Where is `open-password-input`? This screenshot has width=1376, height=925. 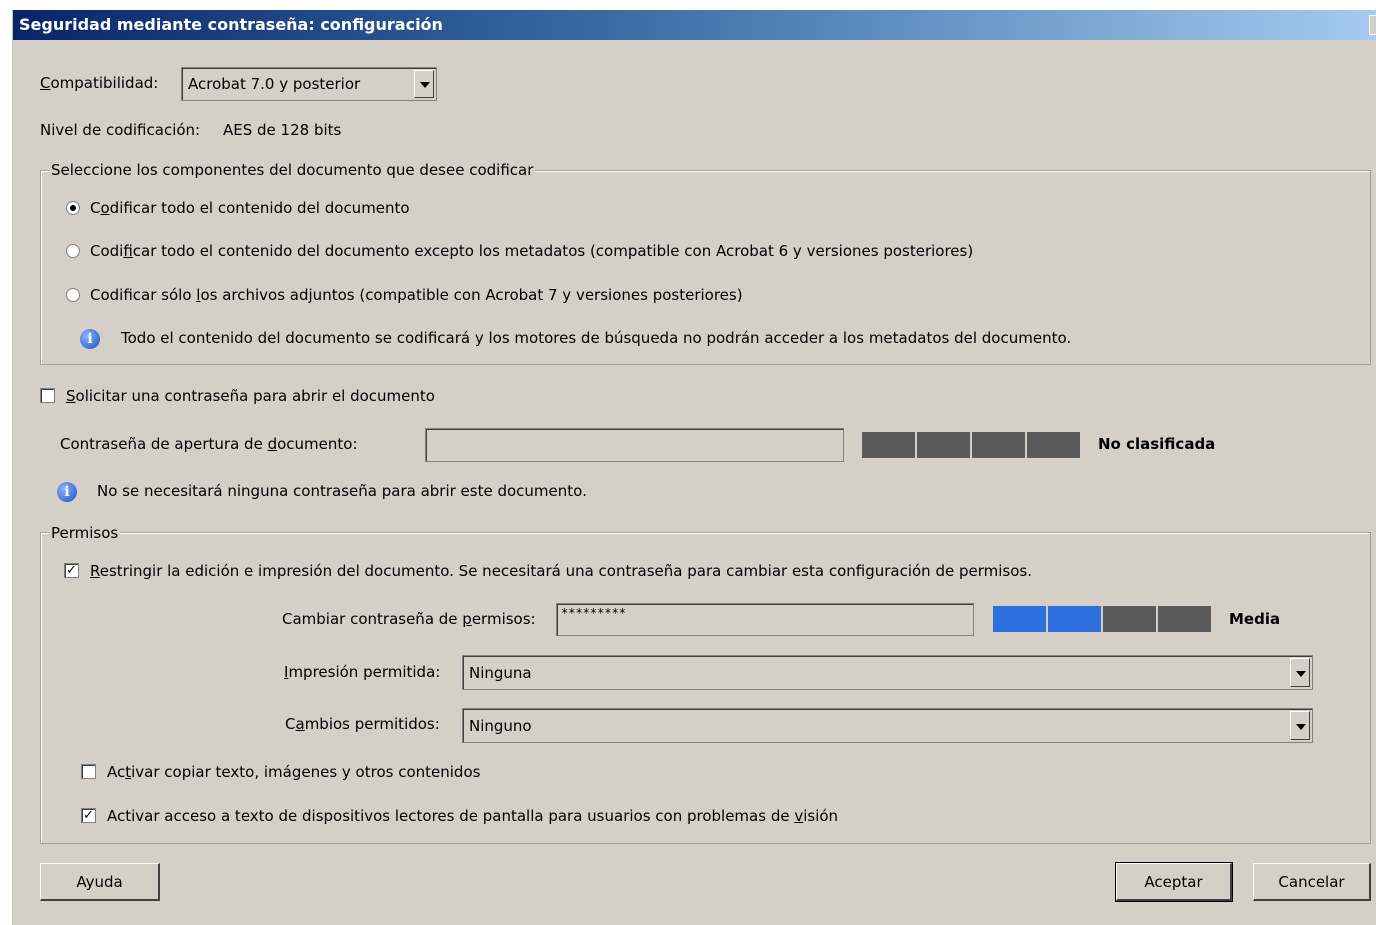 open-password-input is located at coordinates (634, 445).